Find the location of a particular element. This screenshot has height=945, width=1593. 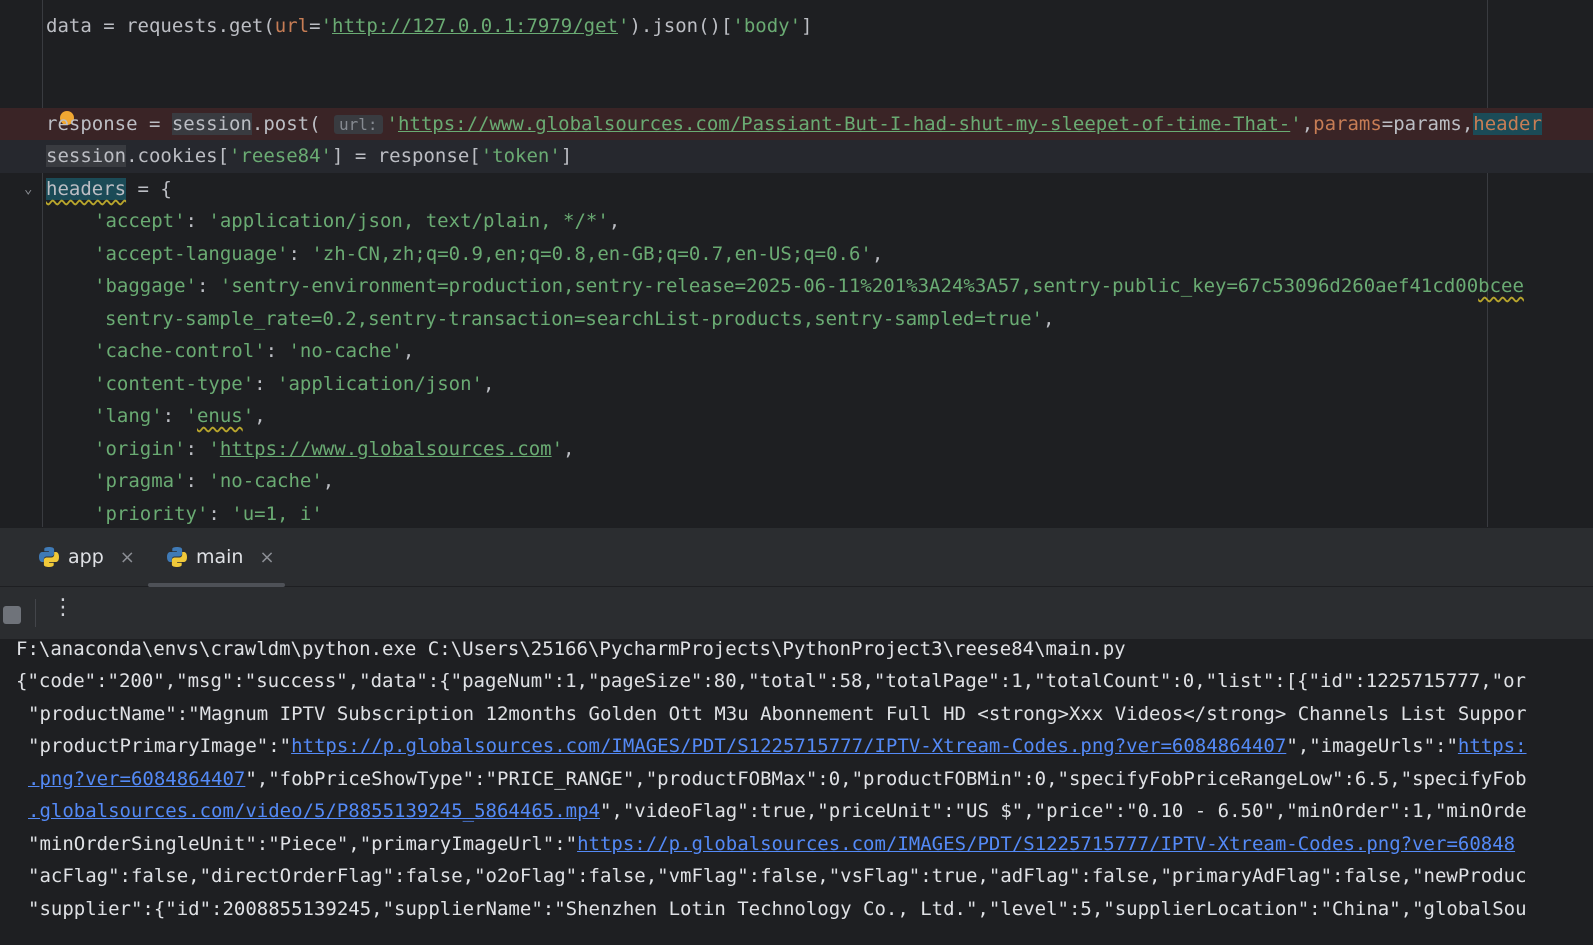

code-line: 'priority': 'u=1, i' is located at coordinates (796, 512).